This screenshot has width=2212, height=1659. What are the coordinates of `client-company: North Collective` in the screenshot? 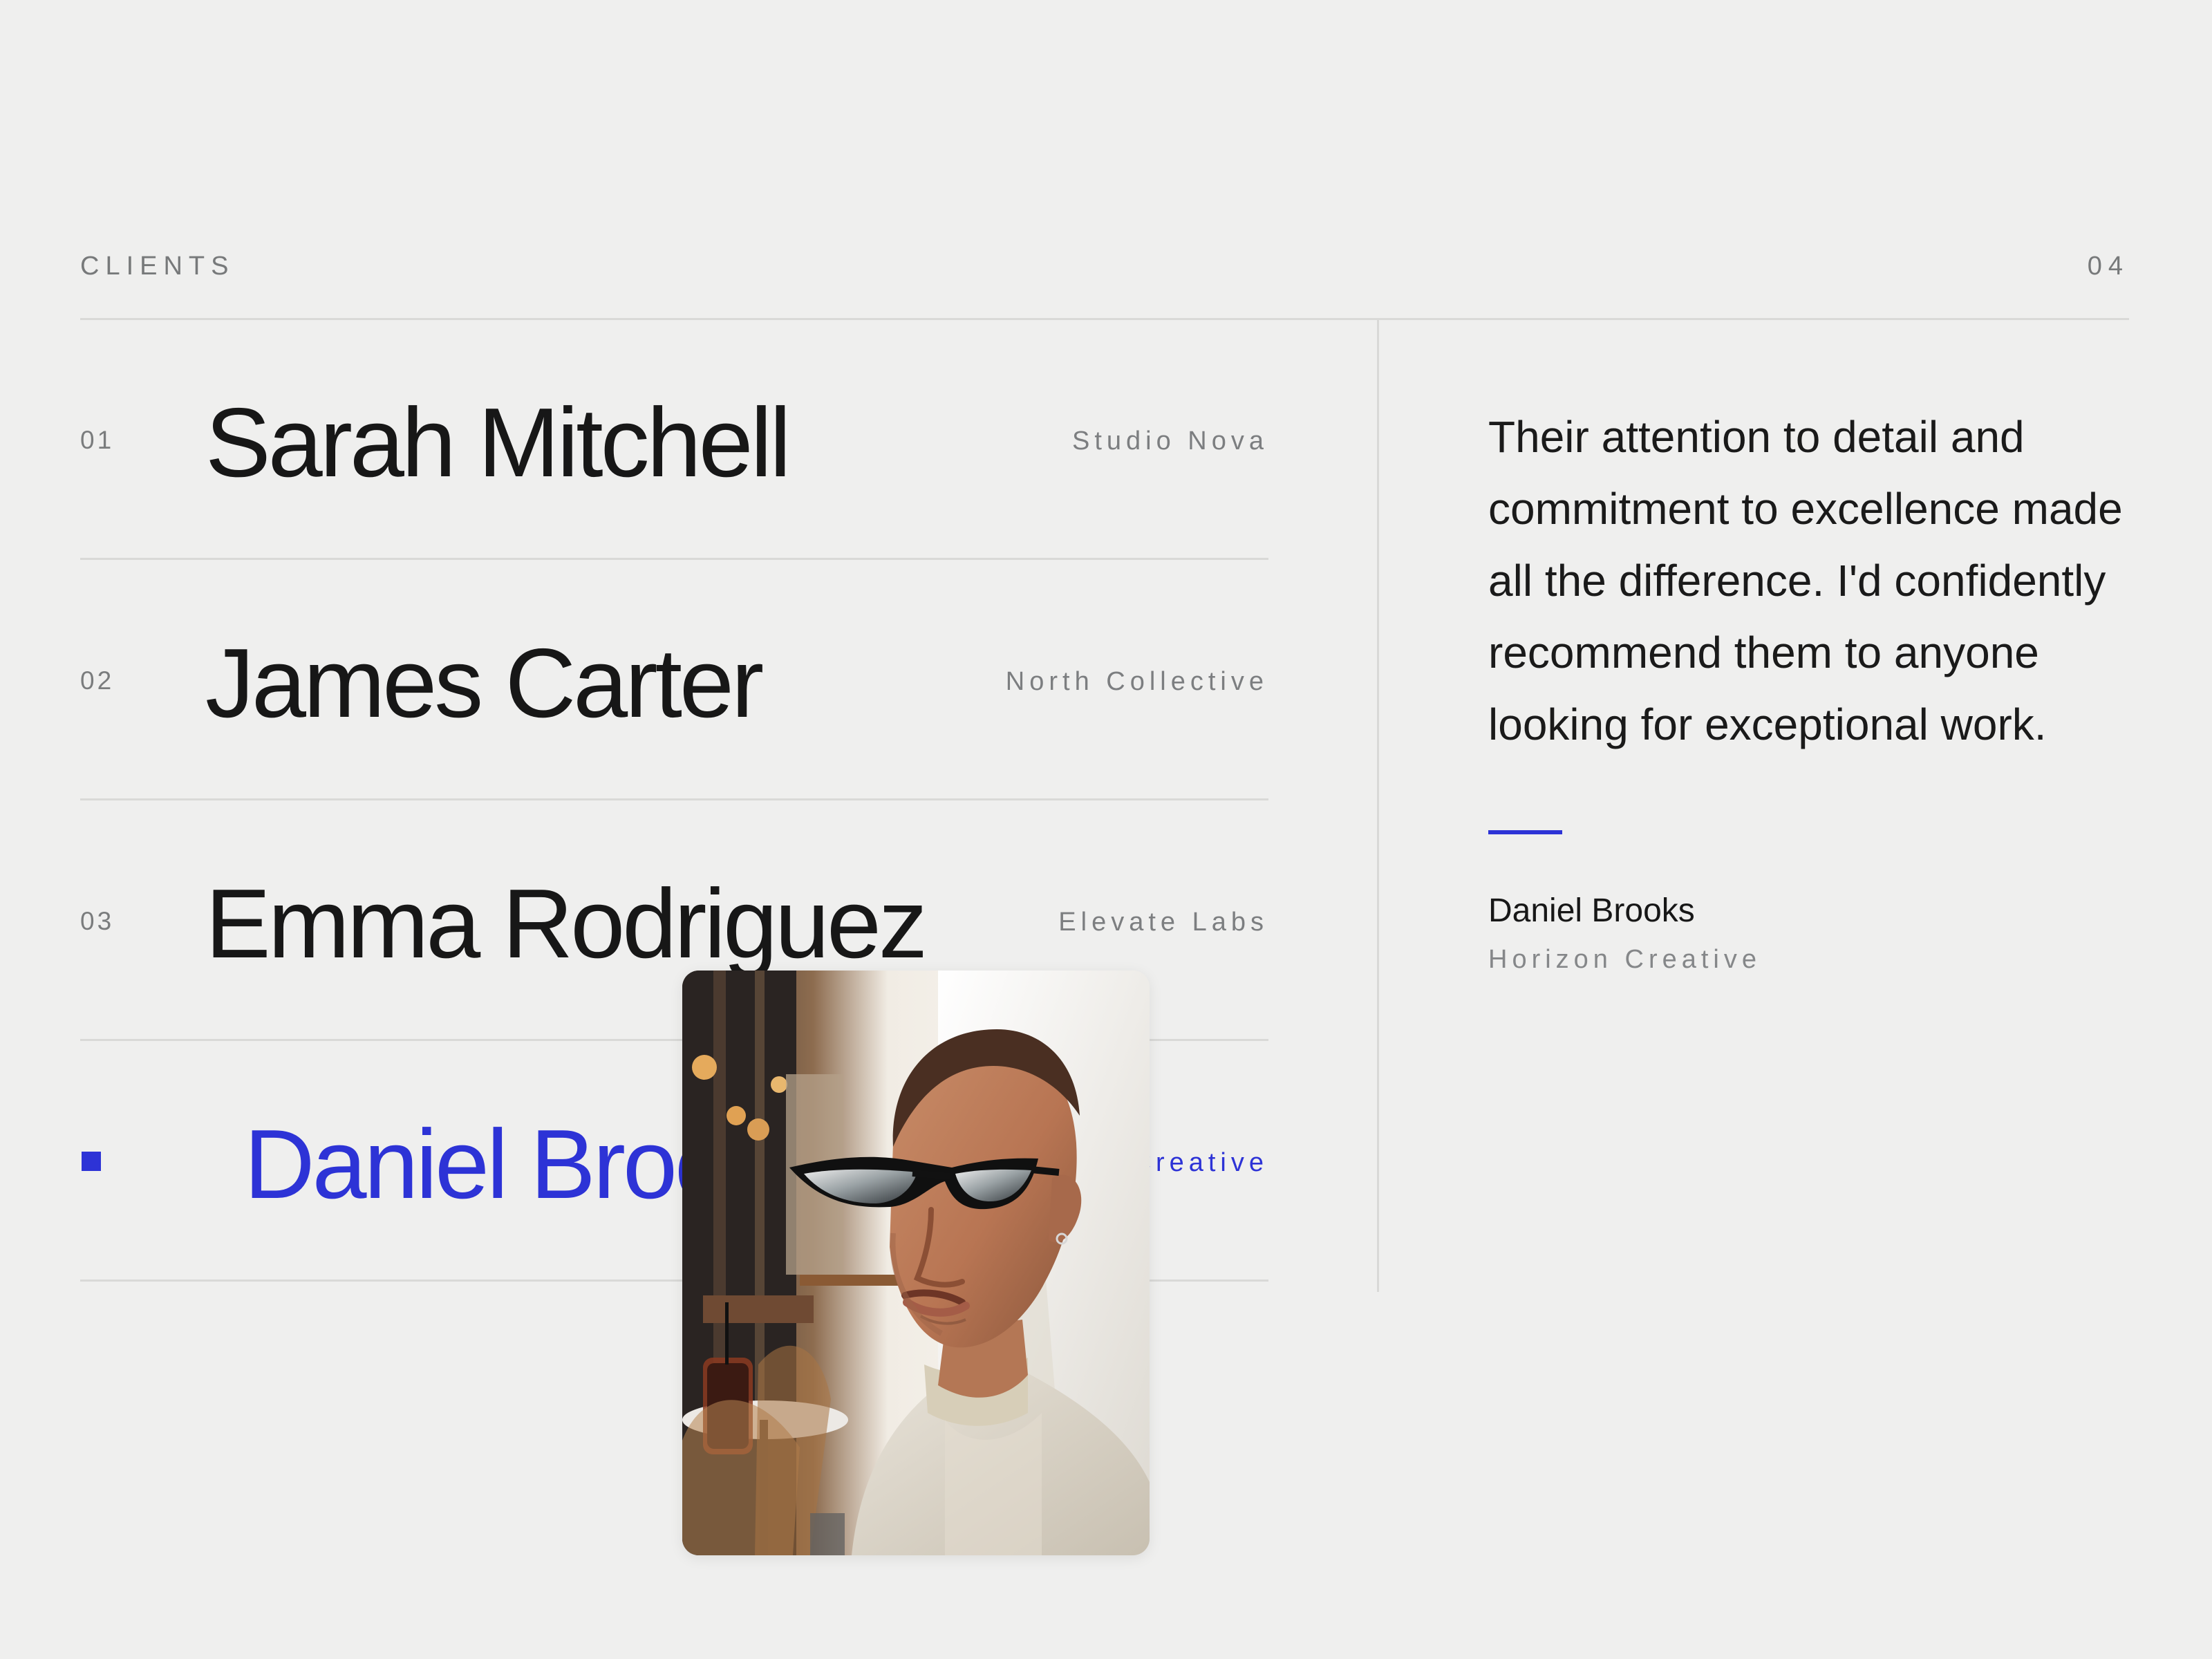 It's located at (1136, 681).